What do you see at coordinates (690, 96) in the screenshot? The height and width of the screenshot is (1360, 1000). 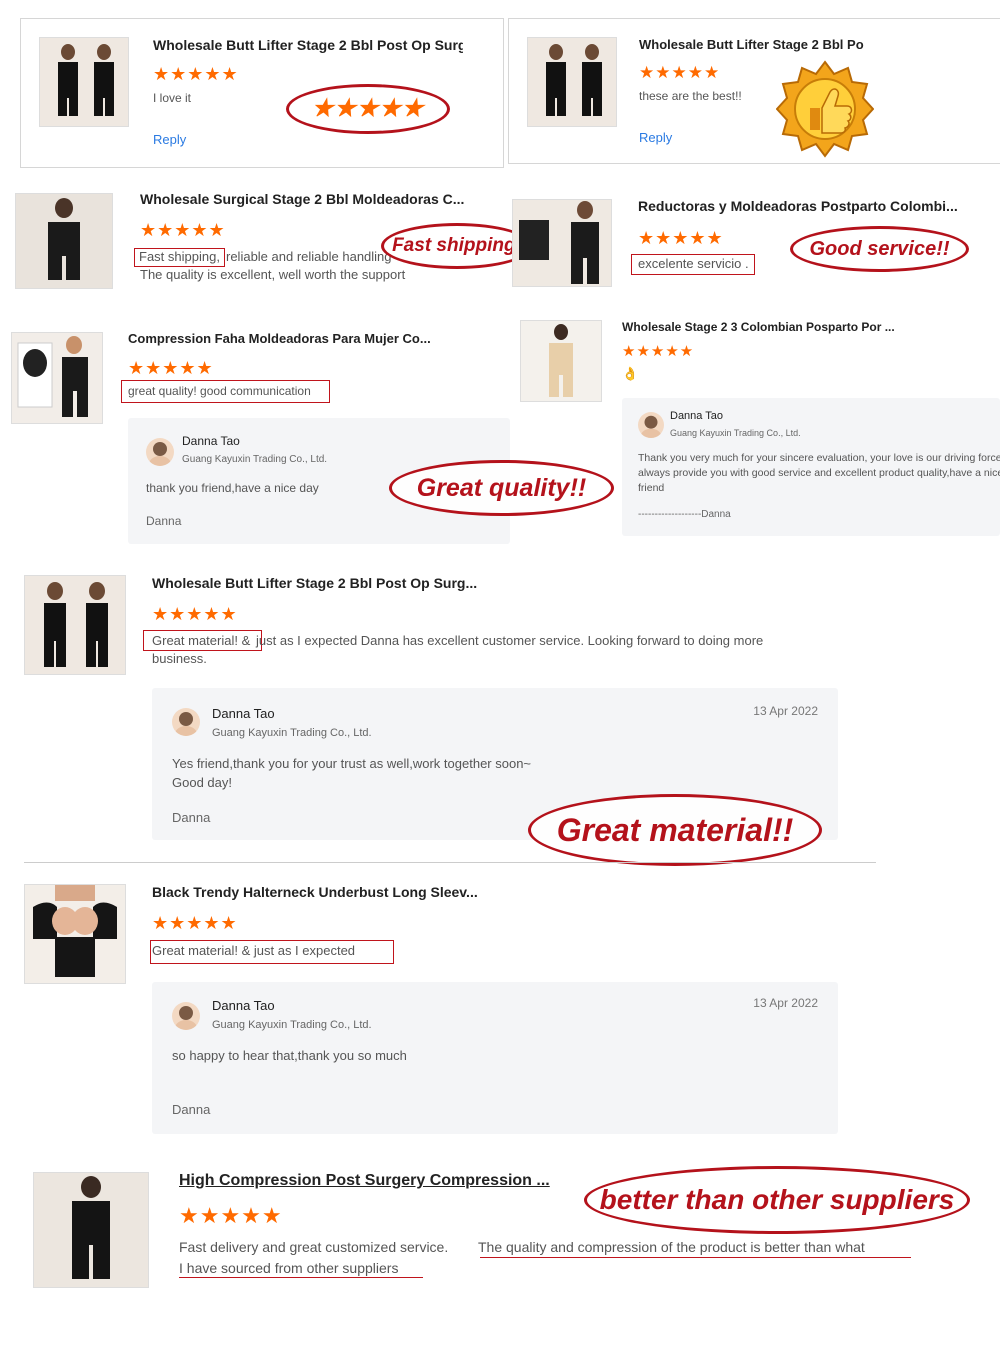 I see `review-text: these are the best!!` at bounding box center [690, 96].